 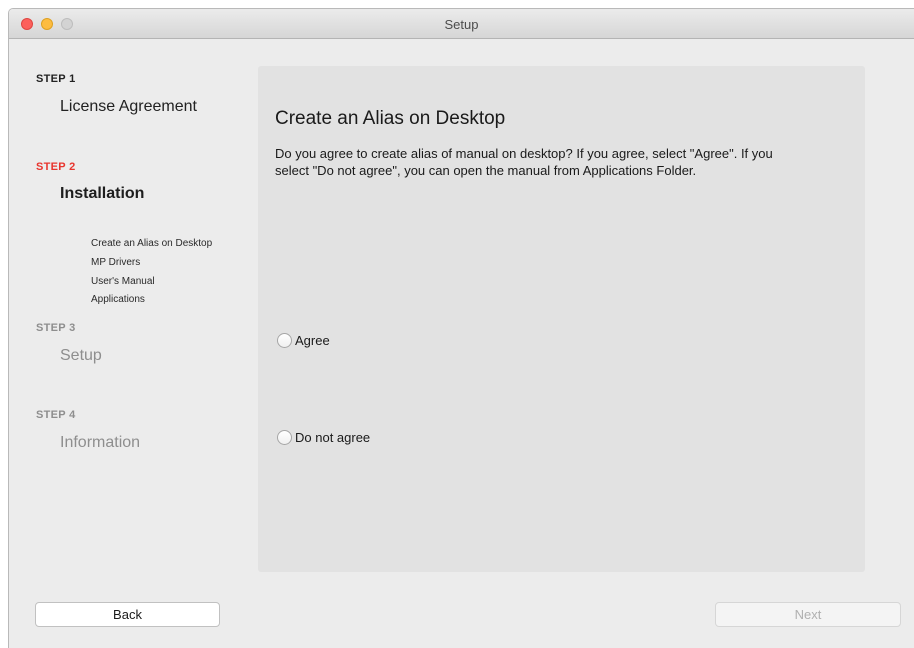 I want to click on step-3-title: Setup, so click(x=81, y=355).